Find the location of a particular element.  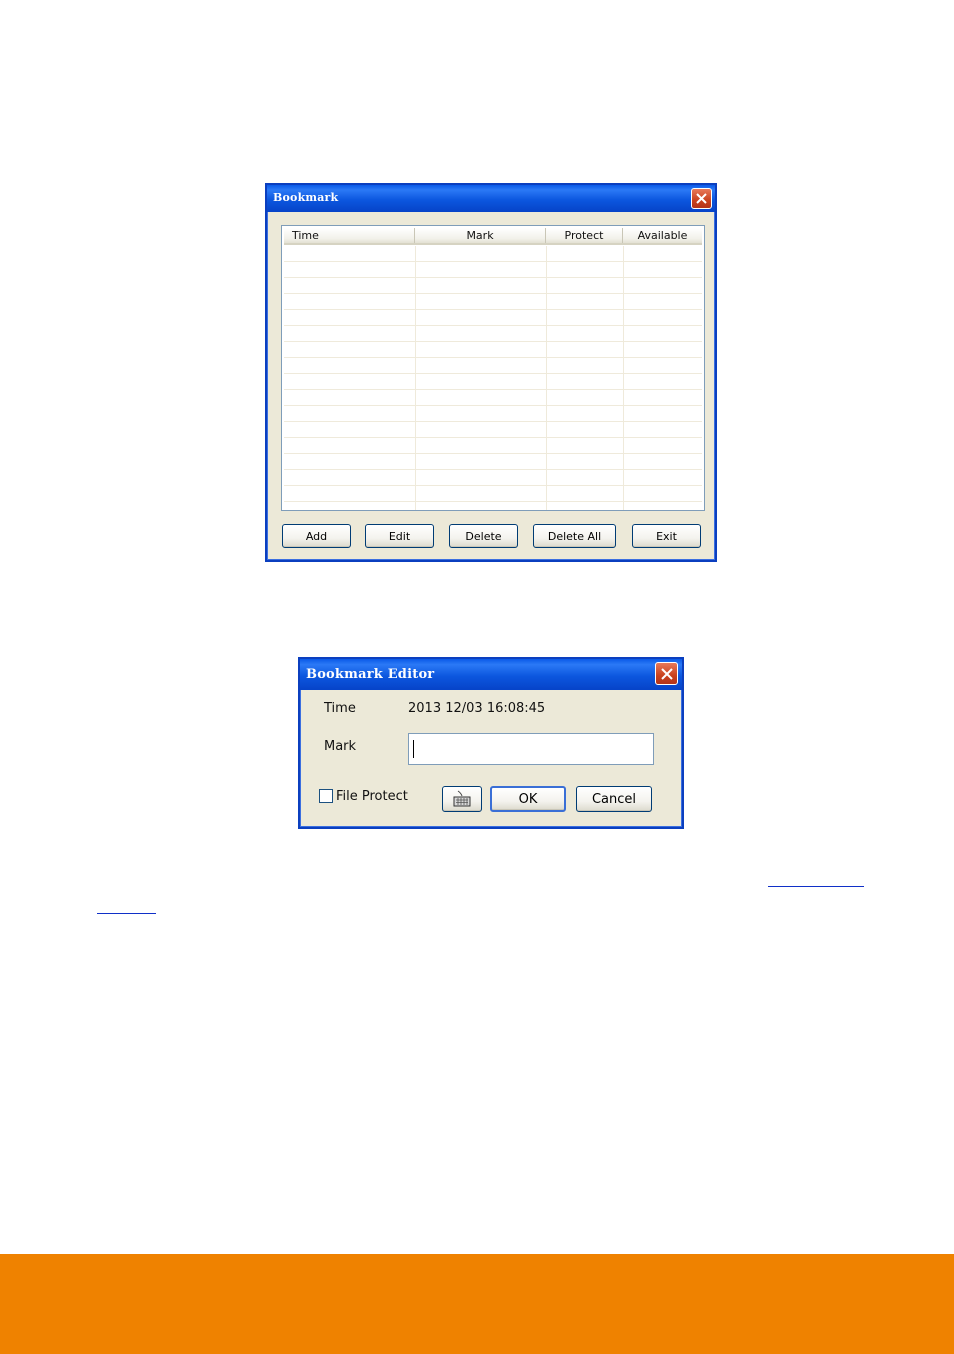

text-caret is located at coordinates (413, 749).